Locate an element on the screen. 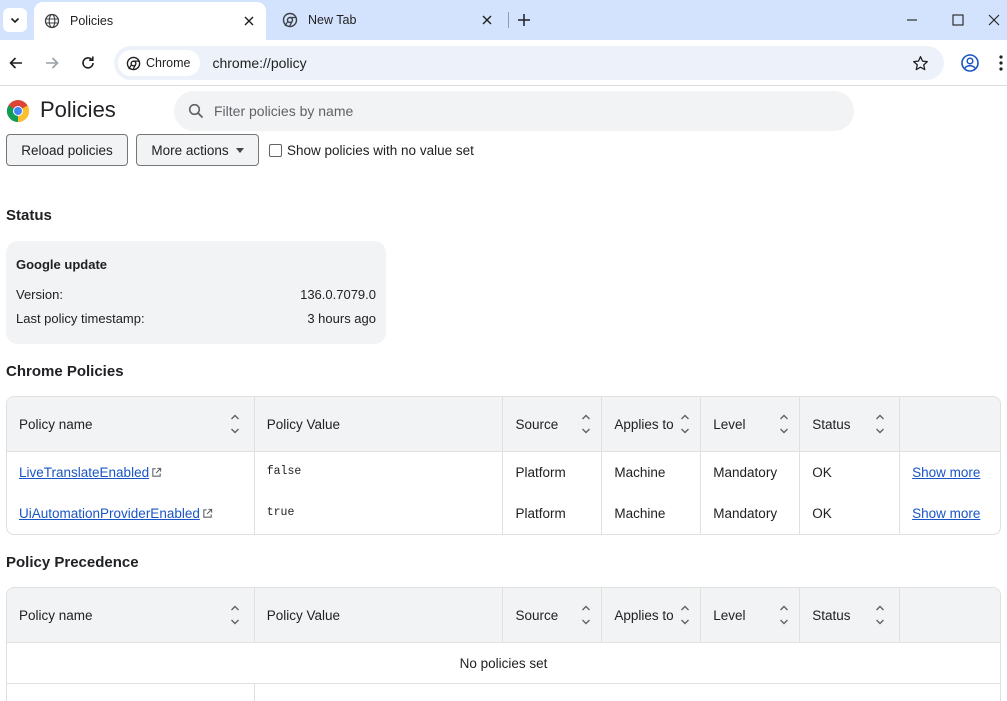 The width and height of the screenshot is (1007, 701). status-label: Version: is located at coordinates (39, 294).